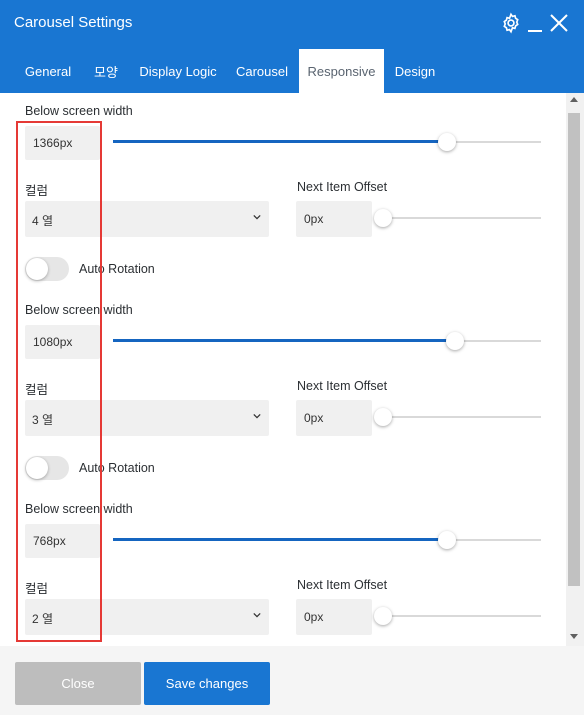 This screenshot has height=715, width=584. I want to click on tab-appearance: 모양, so click(106, 71).